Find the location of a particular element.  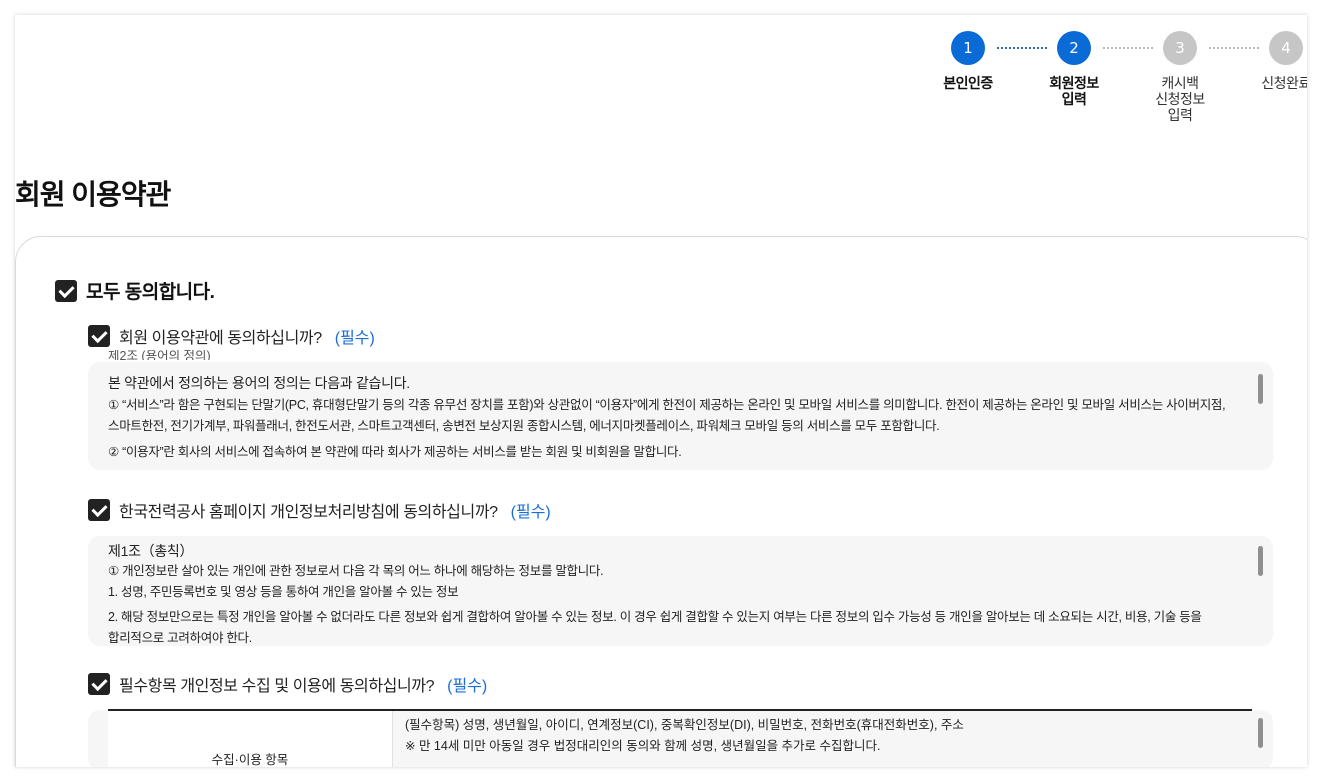

progress-stepper: 1 본인인증 2 회원정보 입력 3 캐시백 신청정보 입력 4 신청완료 is located at coordinates (661, 81).